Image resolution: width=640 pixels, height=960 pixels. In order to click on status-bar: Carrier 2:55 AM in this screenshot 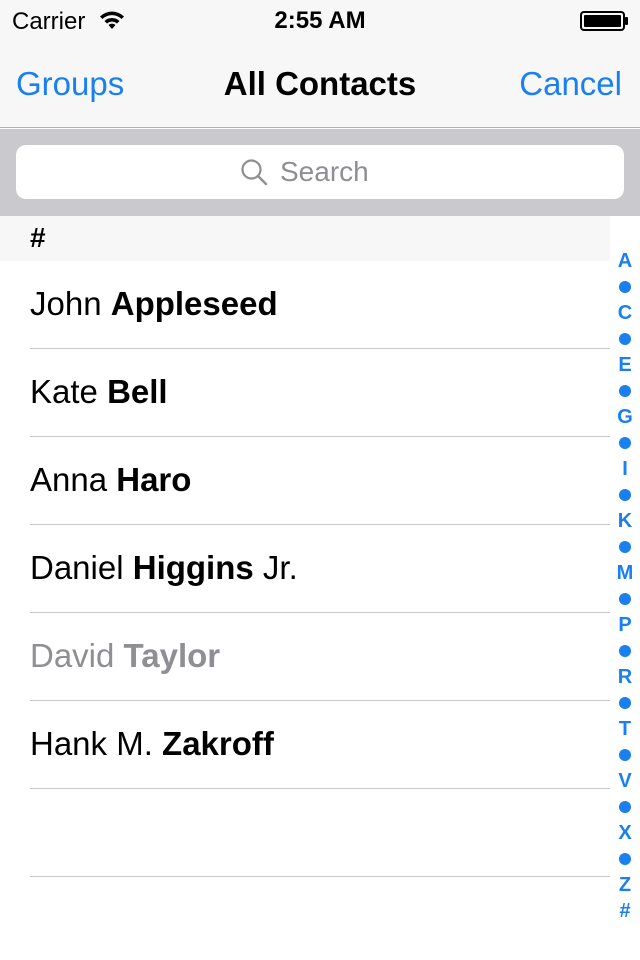, I will do `click(320, 20)`.